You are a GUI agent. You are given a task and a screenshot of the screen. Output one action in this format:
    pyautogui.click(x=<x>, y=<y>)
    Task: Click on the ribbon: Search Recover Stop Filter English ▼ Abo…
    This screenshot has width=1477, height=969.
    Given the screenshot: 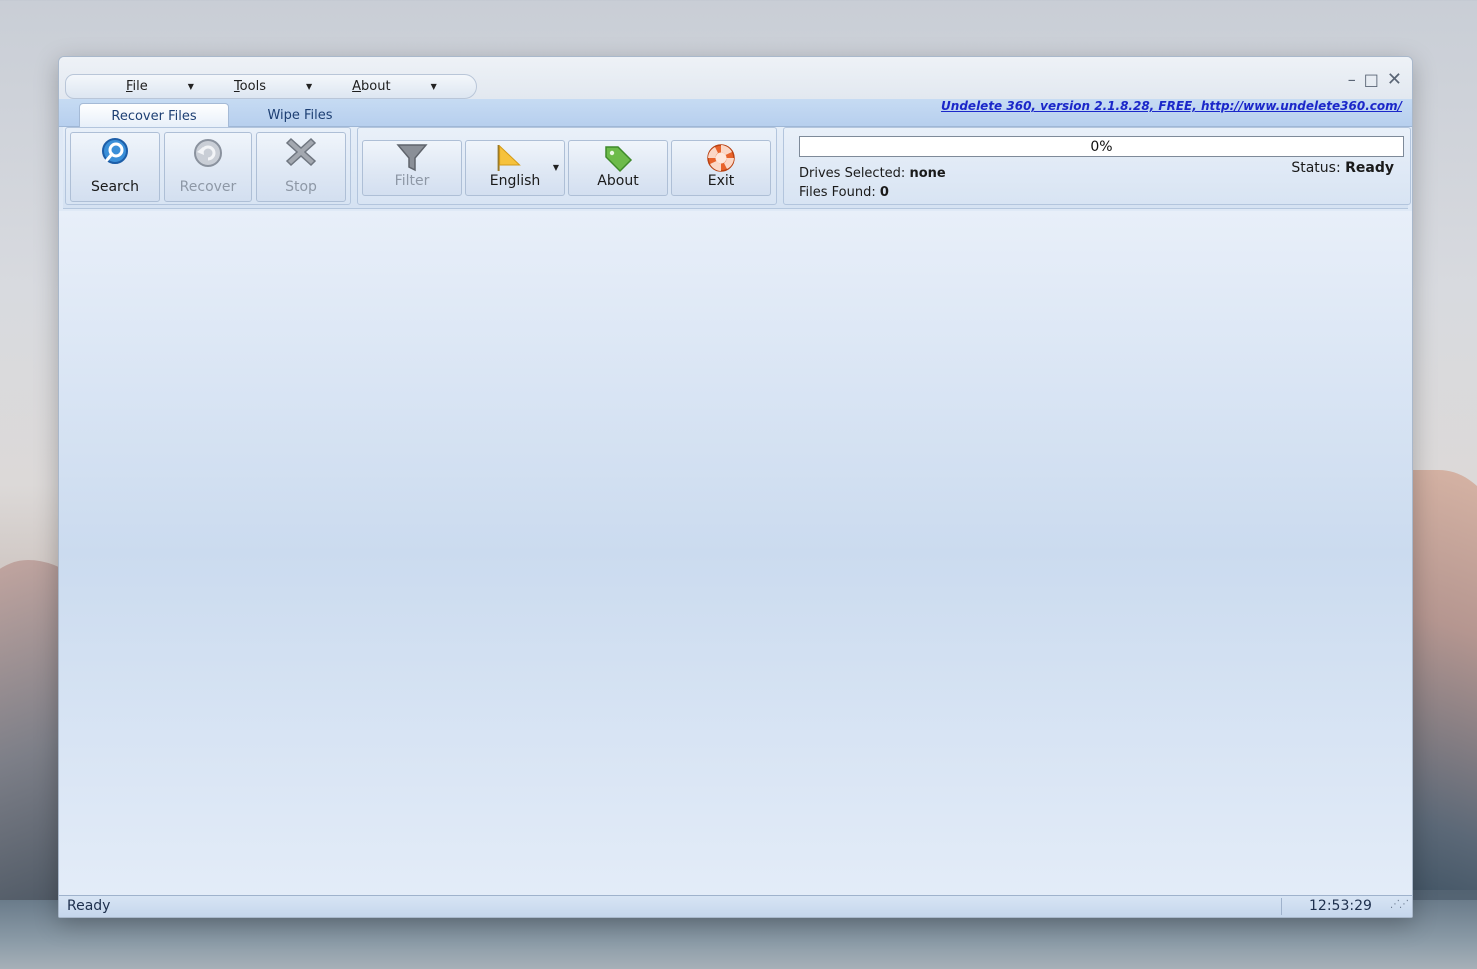 What is the action you would take?
    pyautogui.click(x=737, y=168)
    